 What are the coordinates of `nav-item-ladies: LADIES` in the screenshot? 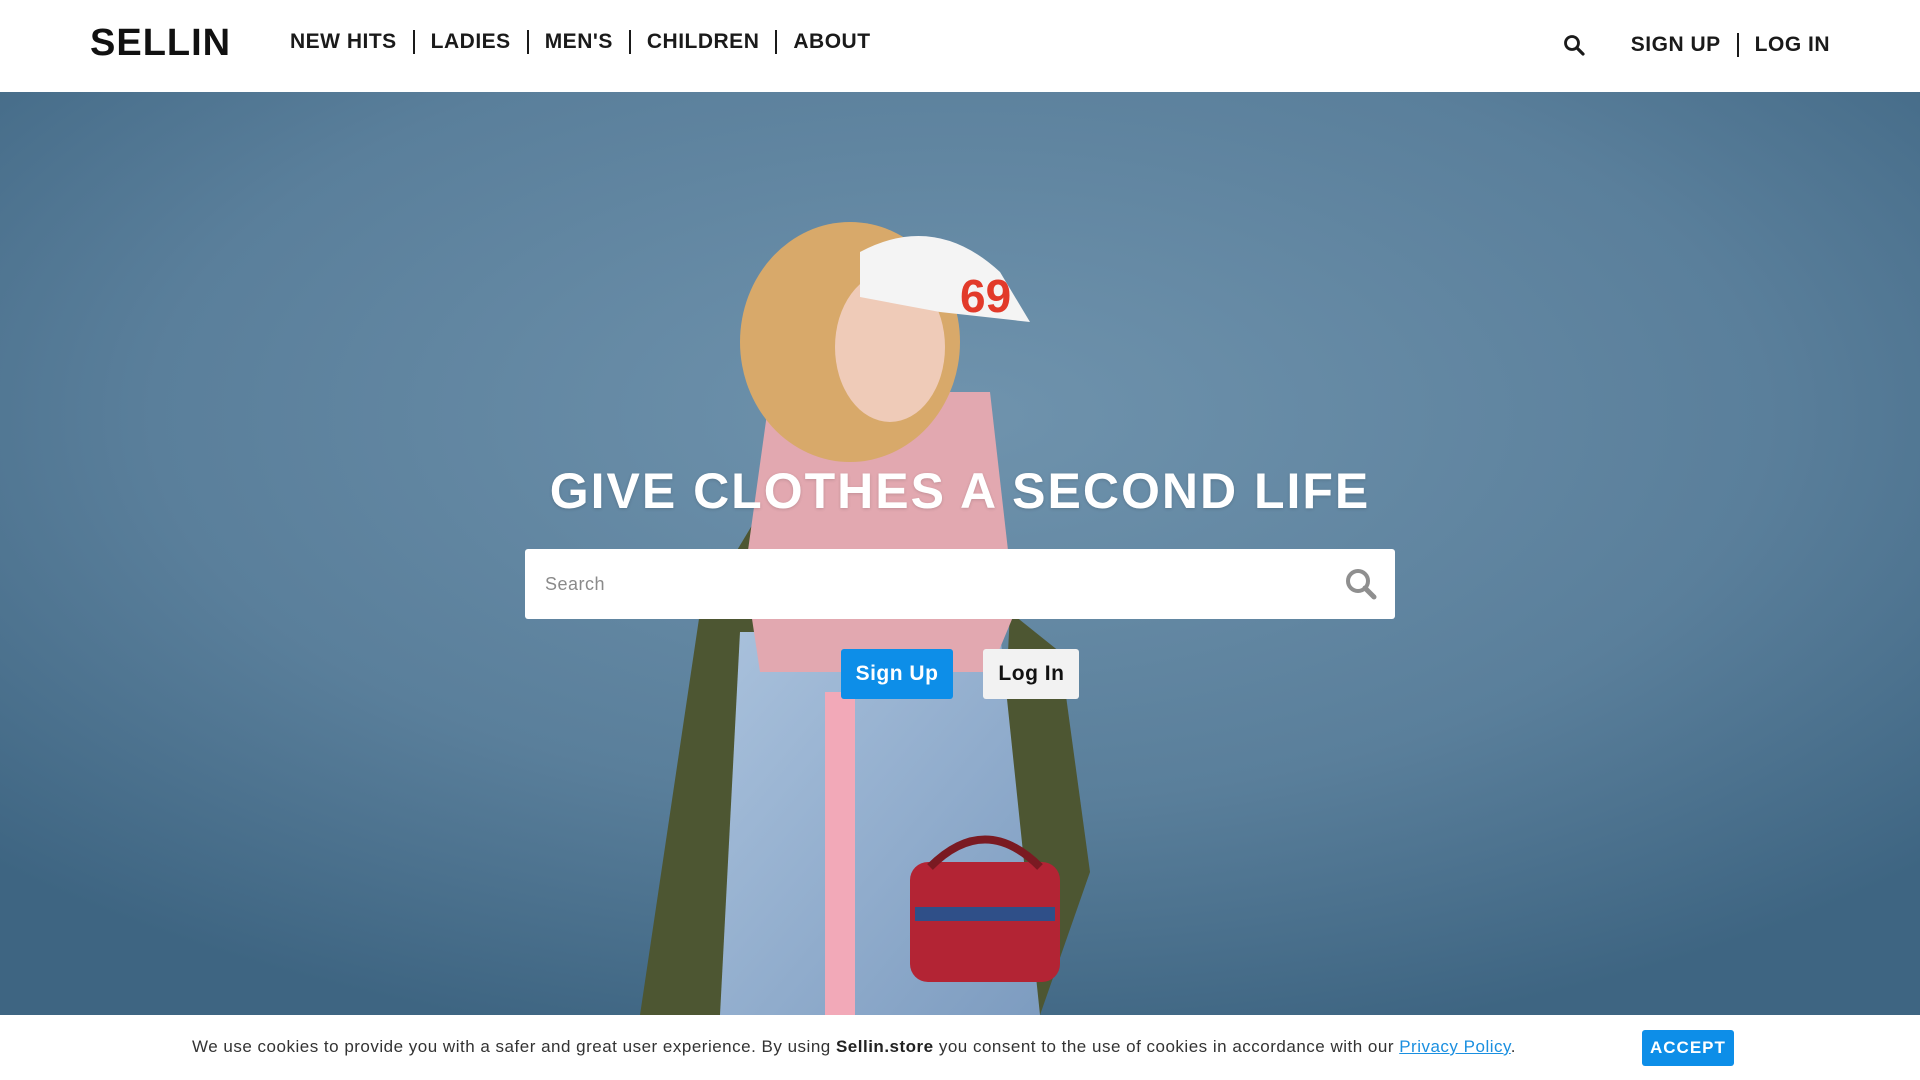 It's located at (471, 42).